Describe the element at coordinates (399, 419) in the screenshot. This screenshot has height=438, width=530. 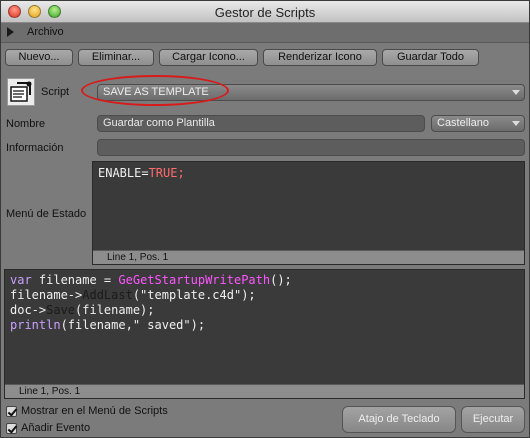
I see `shortcut-button: Atajo de Teclado` at that location.